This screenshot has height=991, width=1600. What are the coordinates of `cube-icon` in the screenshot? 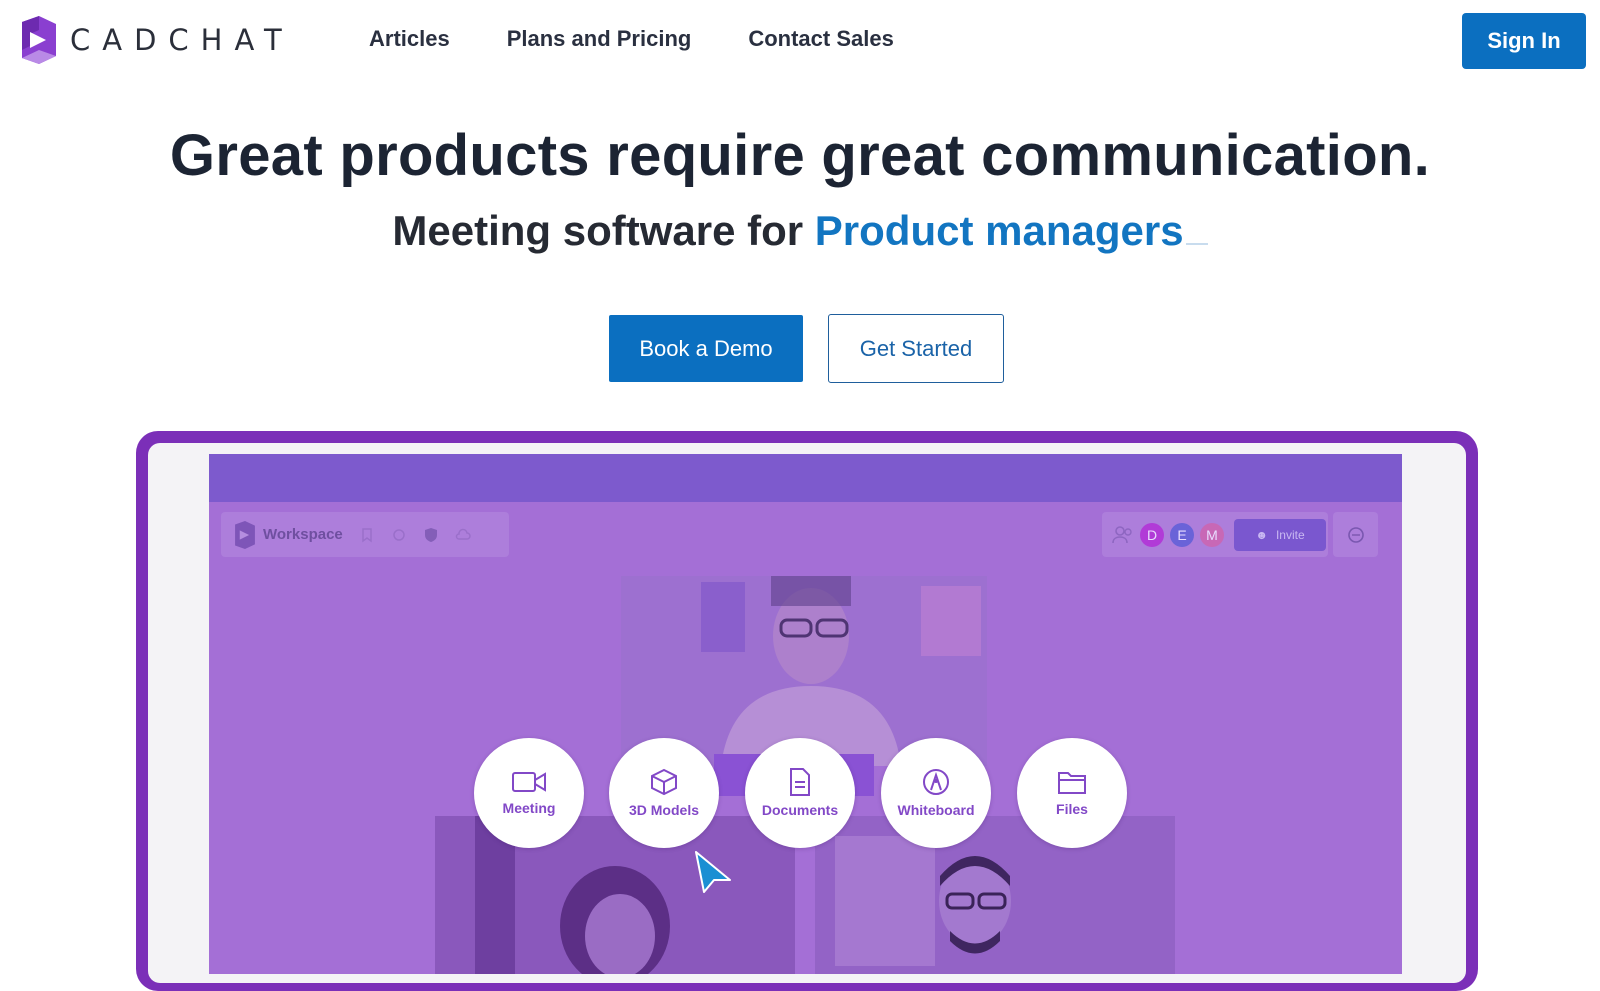 It's located at (664, 782).